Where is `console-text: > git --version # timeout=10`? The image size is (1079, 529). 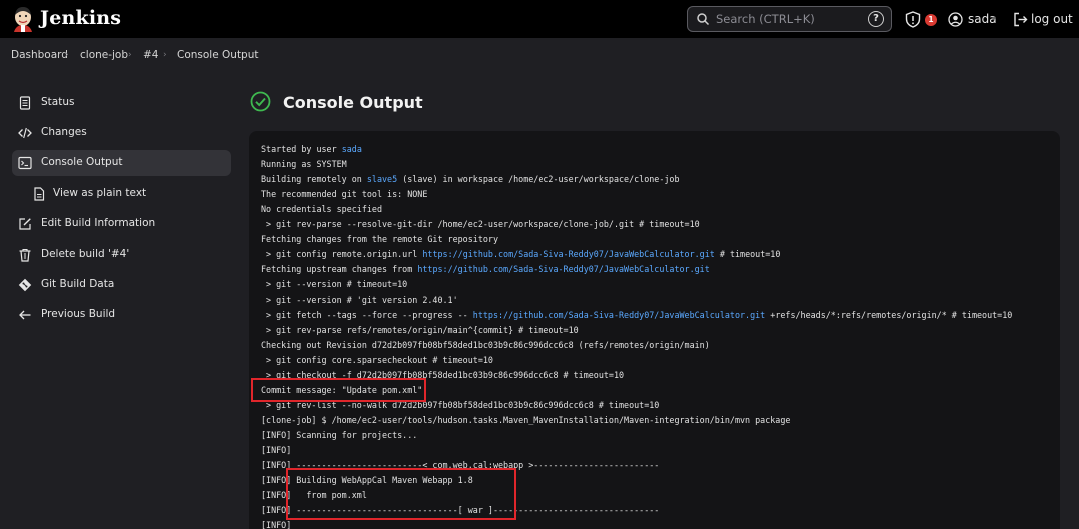 console-text: > git --version # timeout=10 is located at coordinates (334, 284).